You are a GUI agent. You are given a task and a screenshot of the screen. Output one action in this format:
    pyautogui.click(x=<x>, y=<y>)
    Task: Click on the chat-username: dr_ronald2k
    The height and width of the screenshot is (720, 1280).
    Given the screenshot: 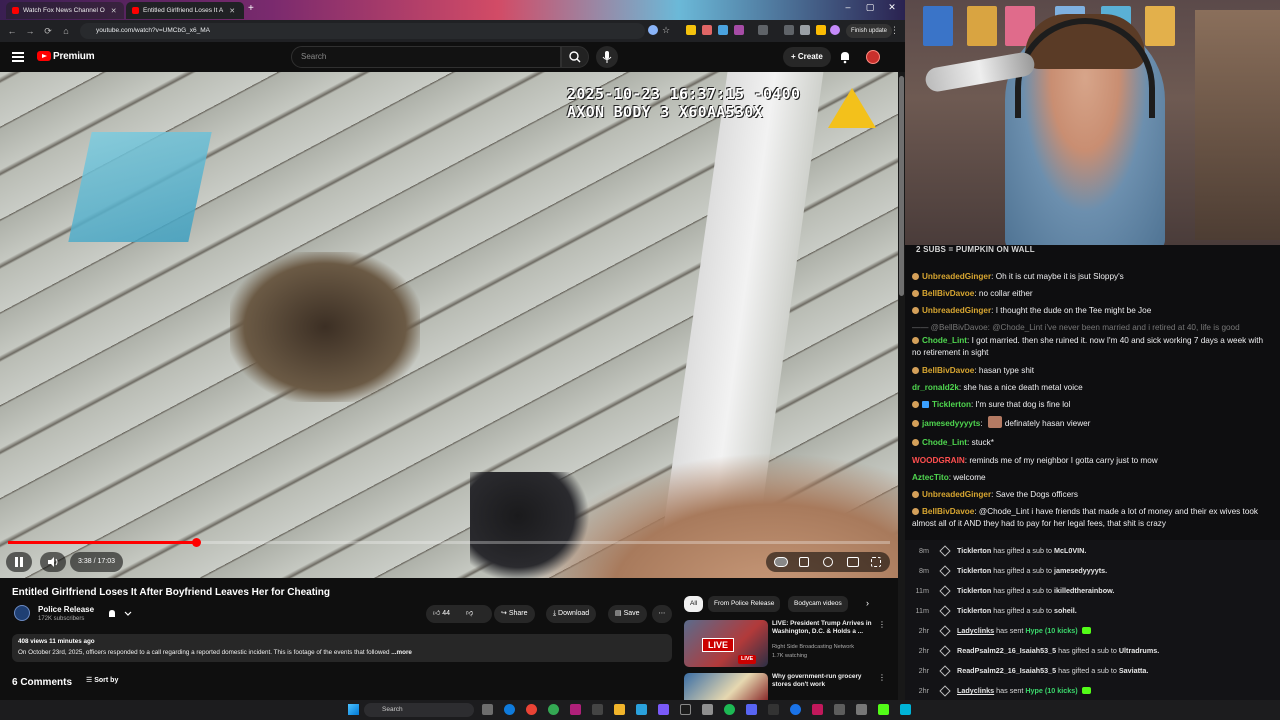 What is the action you would take?
    pyautogui.click(x=935, y=387)
    